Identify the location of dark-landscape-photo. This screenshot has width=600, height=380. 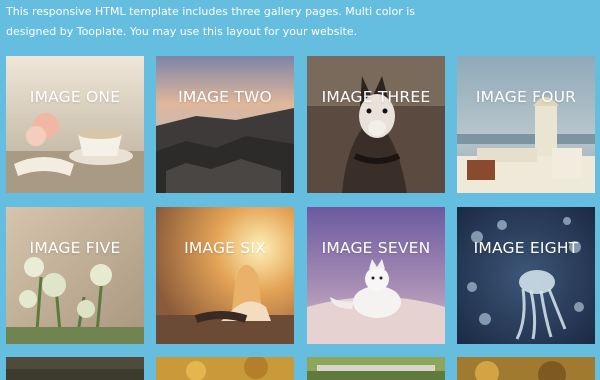
(75, 368).